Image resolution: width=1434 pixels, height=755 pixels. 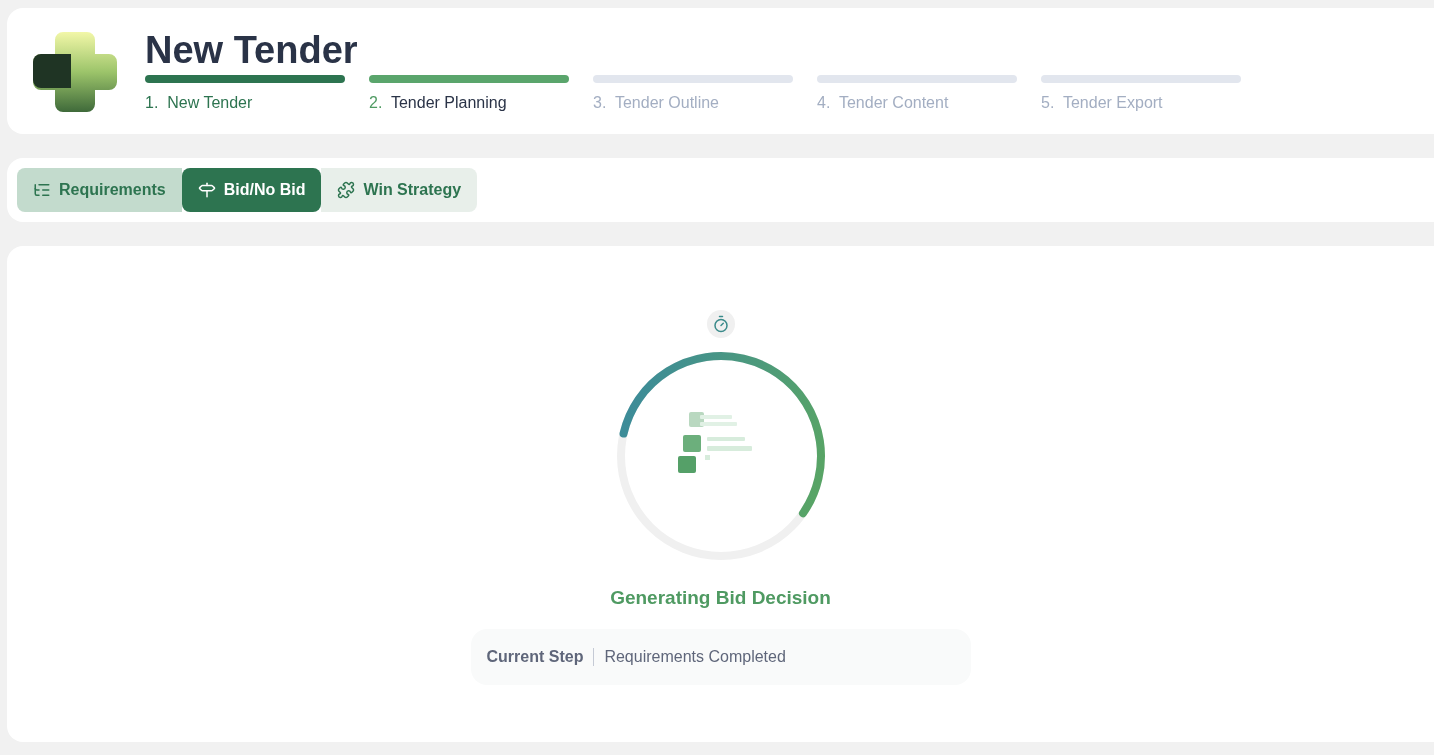 I want to click on puzzle-icon, so click(x=346, y=190).